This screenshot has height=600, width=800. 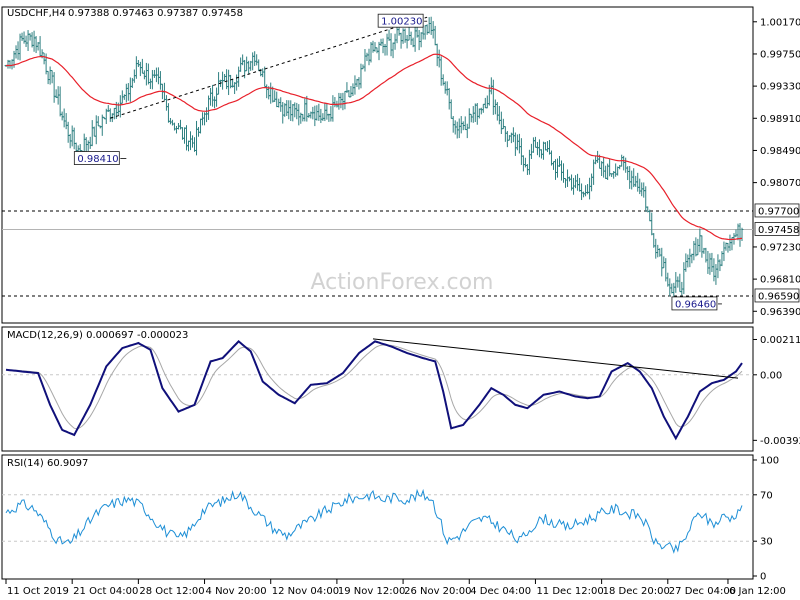 What do you see at coordinates (778, 230) in the screenshot?
I see `current-price-label: 0.97458` at bounding box center [778, 230].